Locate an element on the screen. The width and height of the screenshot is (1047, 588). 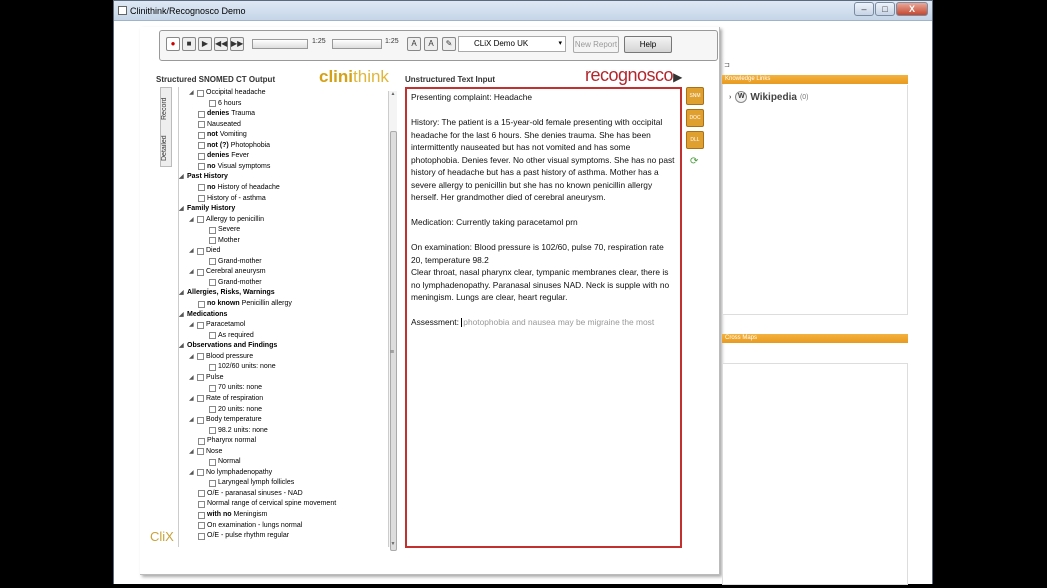
language-dropdown: CLiX Demo UK ▾ is located at coordinates (512, 44).